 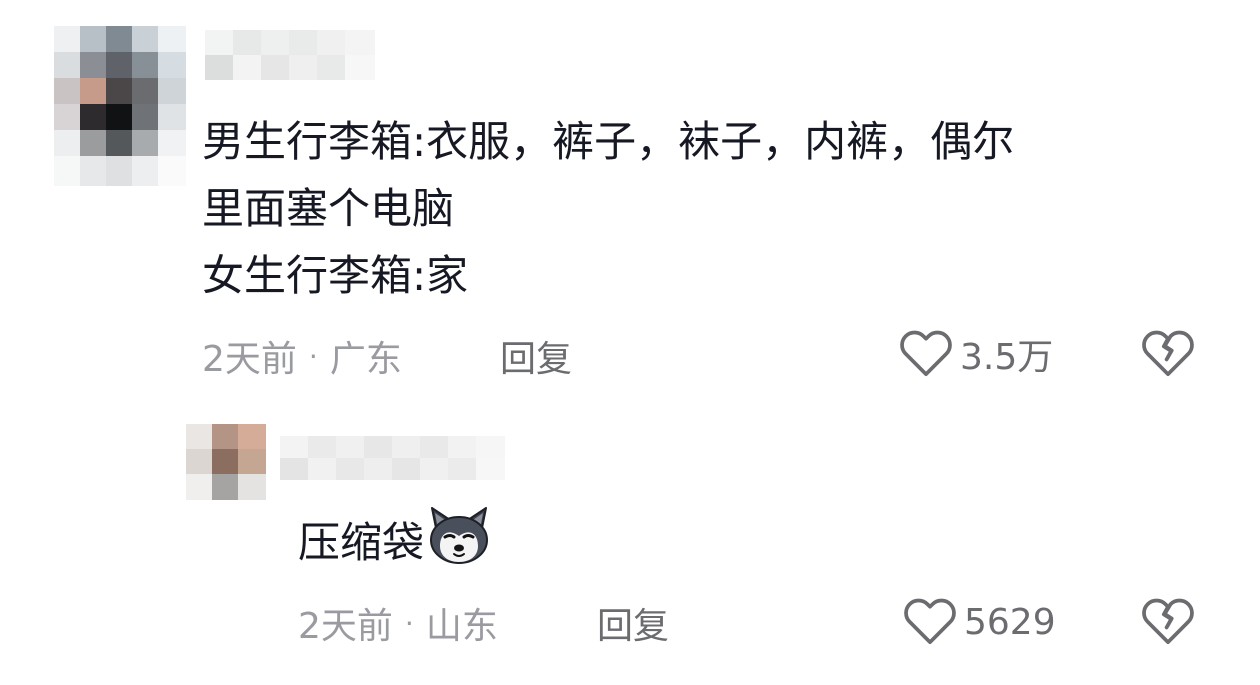 I want to click on like-count: 5629, so click(x=1010, y=622).